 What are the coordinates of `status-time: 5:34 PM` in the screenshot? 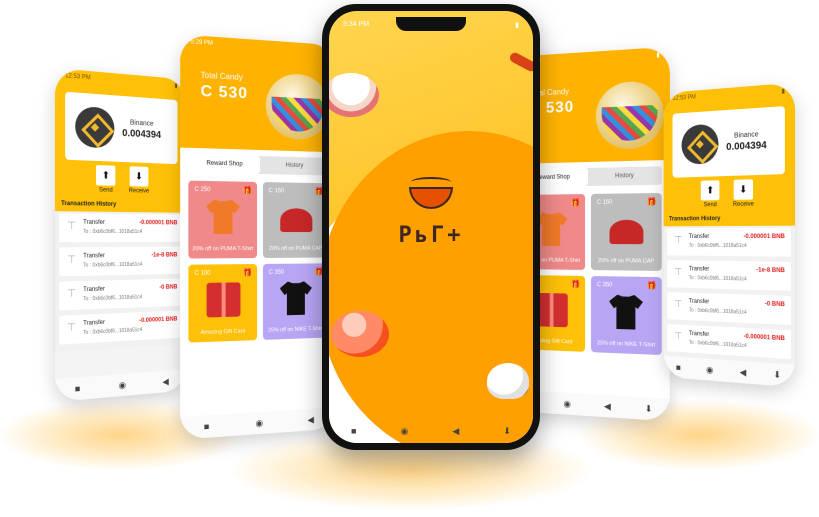 It's located at (356, 25).